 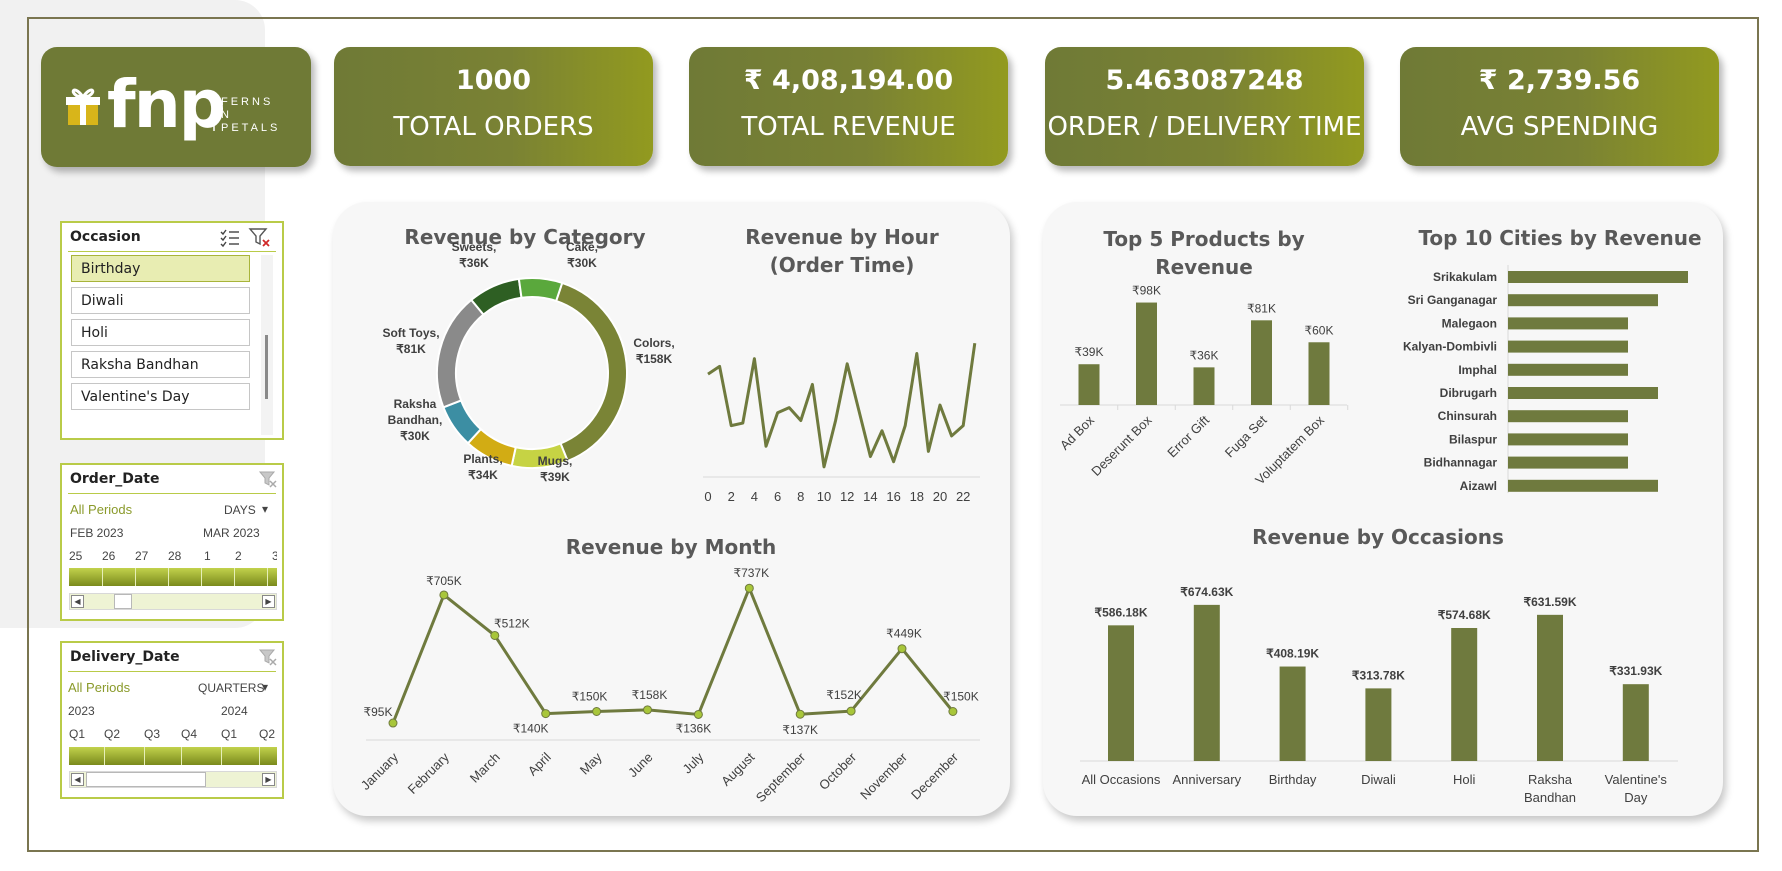 I want to click on data-label: ₹81K, so click(x=1261, y=308).